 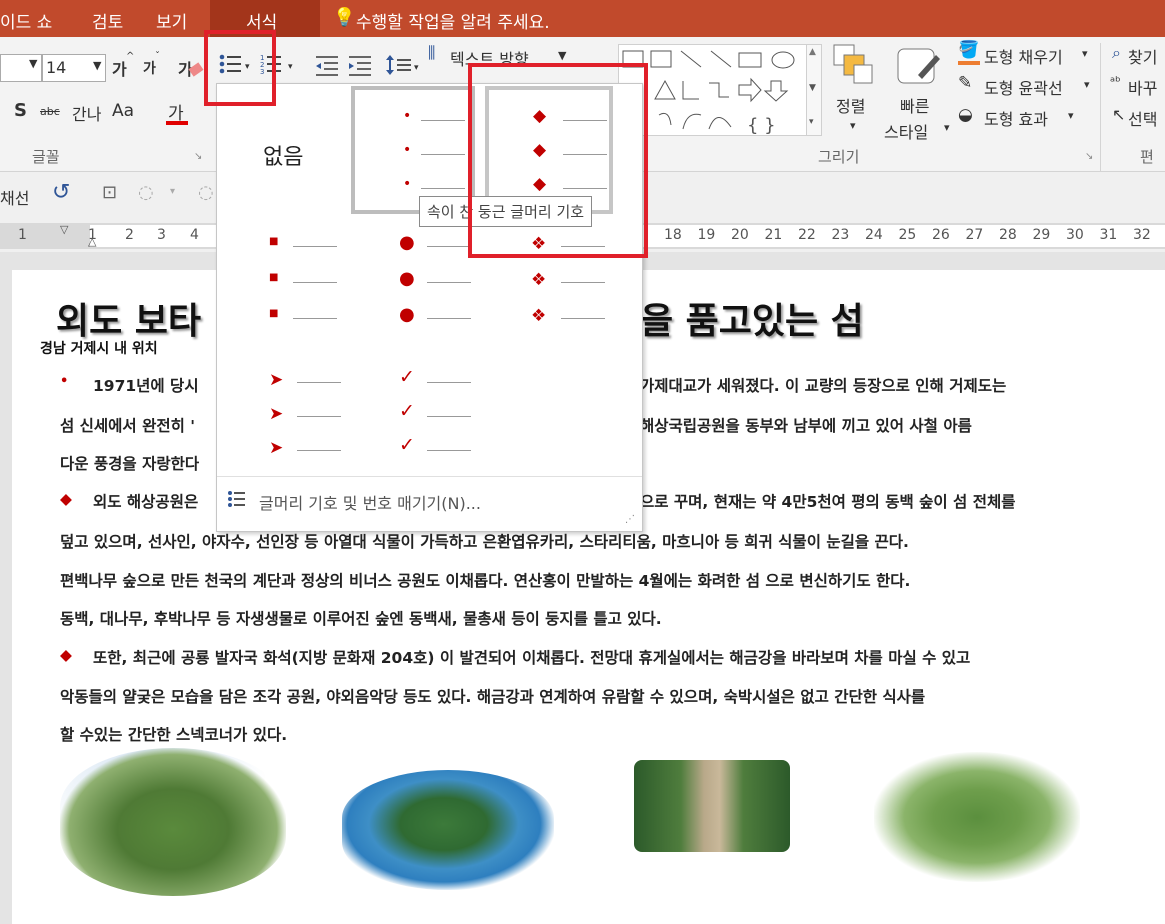 I want to click on font-size-value: 14, so click(x=56, y=67).